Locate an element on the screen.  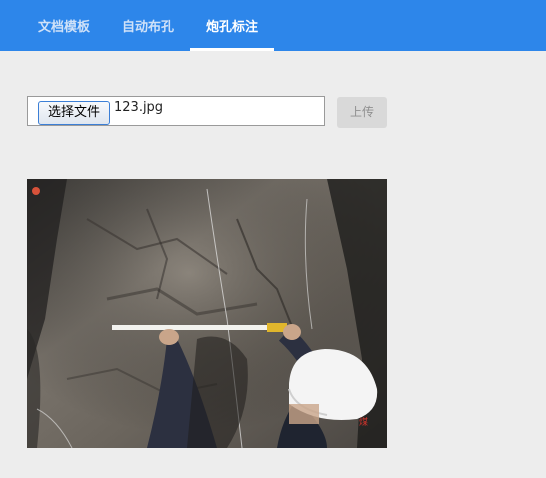
tab-blasthole-annotation: 炮孔标注 is located at coordinates (232, 25).